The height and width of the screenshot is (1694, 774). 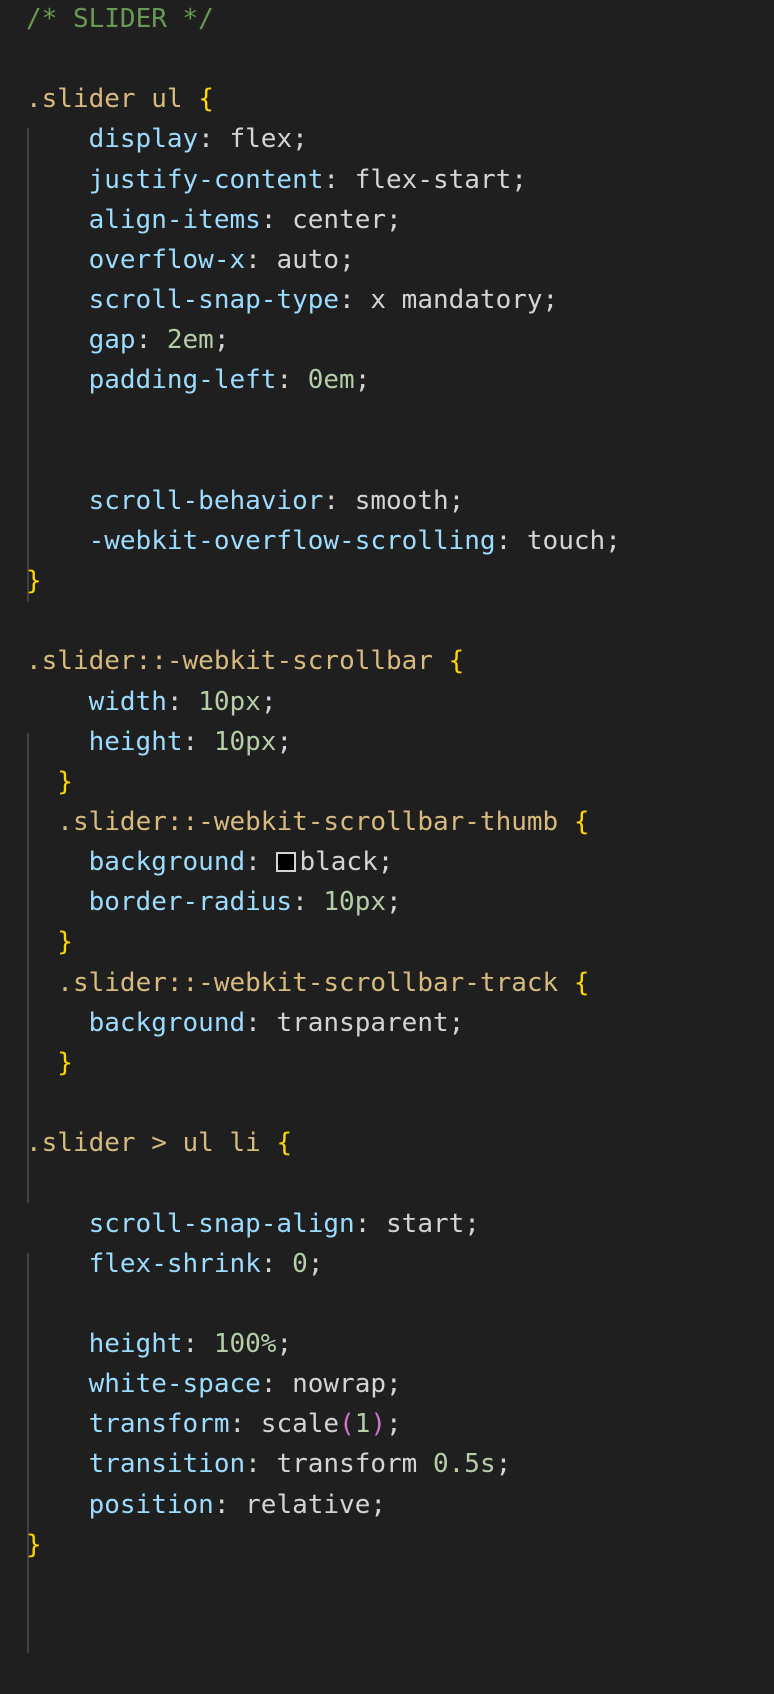 I want to click on code-token-val: flex-start, so click(x=433, y=179).